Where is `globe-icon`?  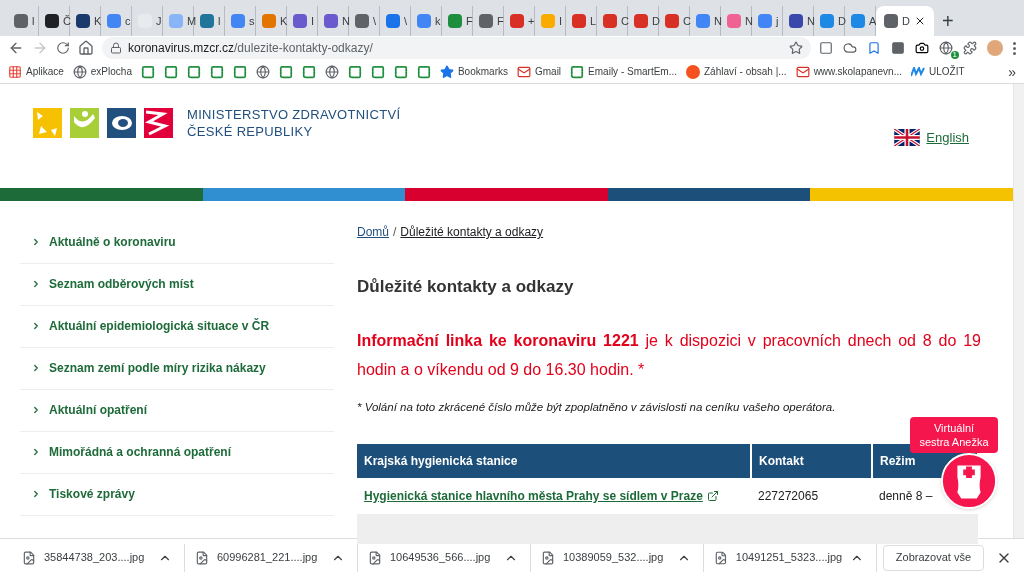
globe-icon is located at coordinates (262, 71).